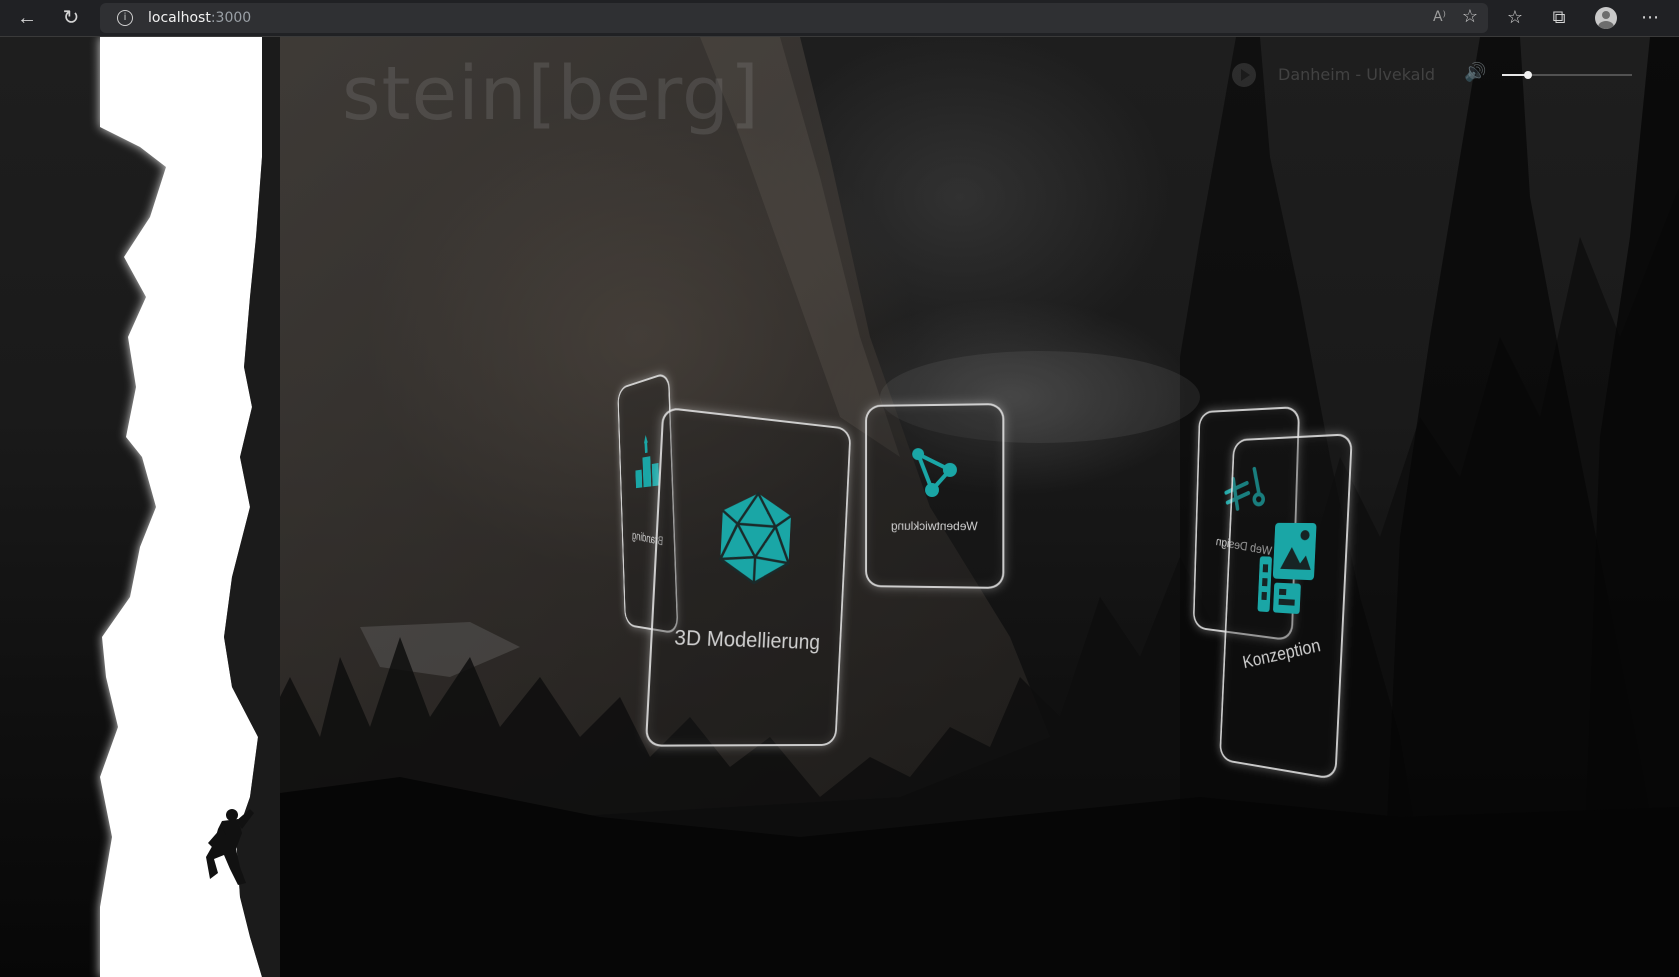  Describe the element at coordinates (1439, 17) in the screenshot. I see `read-aloud-icon: A⁾` at that location.